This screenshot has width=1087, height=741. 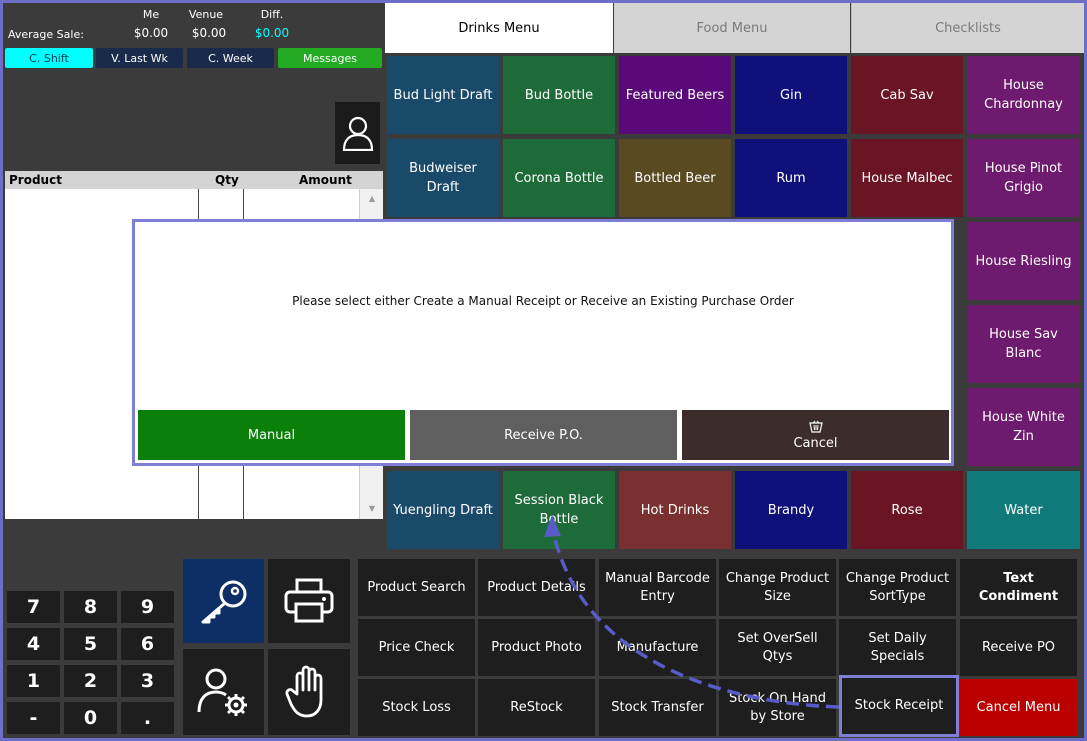 What do you see at coordinates (194, 180) in the screenshot?
I see `product-table-header: Product Qty Amount` at bounding box center [194, 180].